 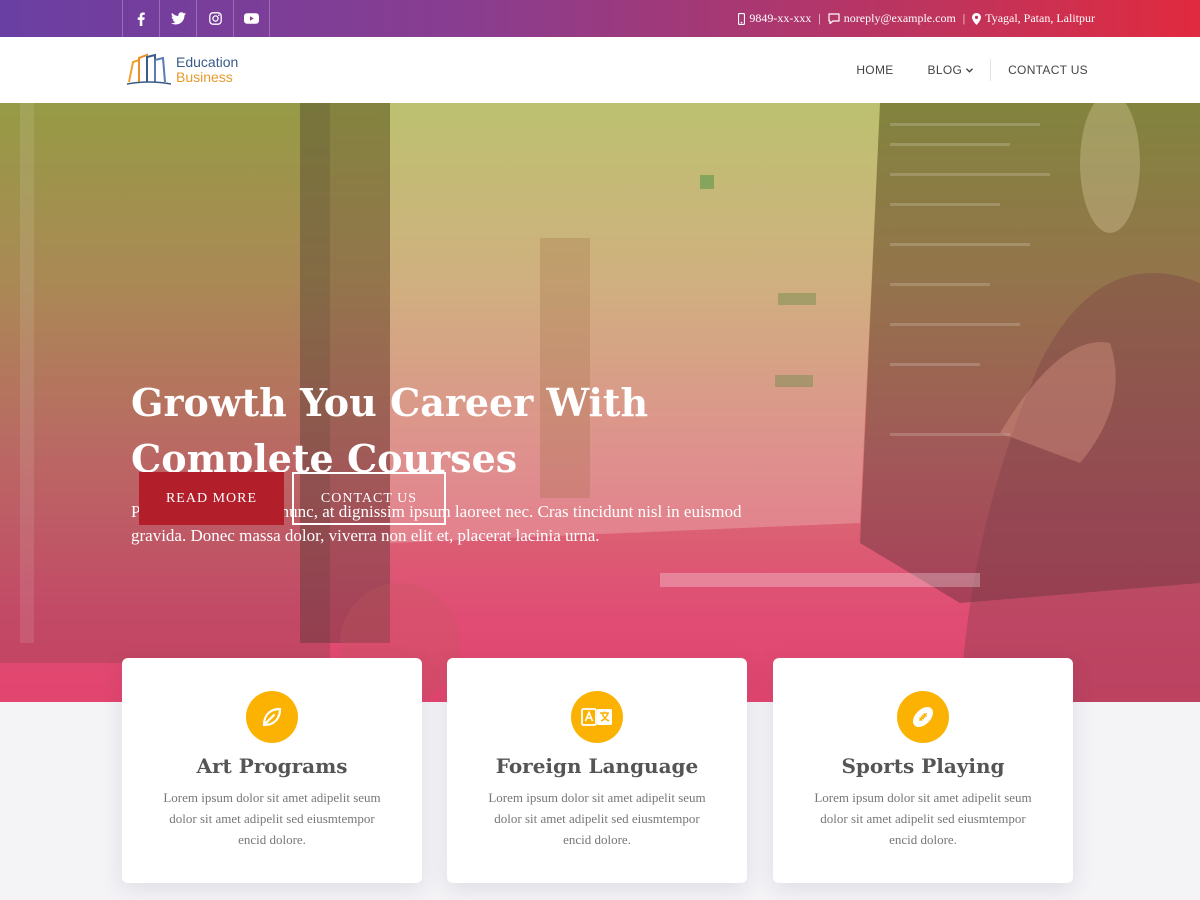 I want to click on map-marker-icon, so click(x=977, y=18).